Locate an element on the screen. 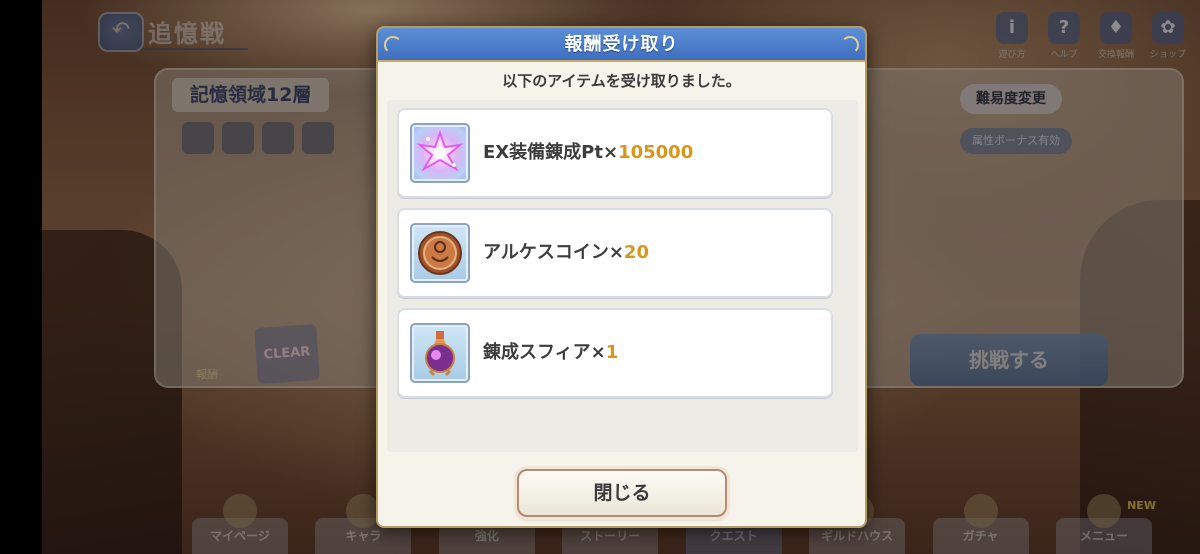 This screenshot has height=554, width=1200. reward-item-name: EX装備錬成Pt is located at coordinates (543, 152).